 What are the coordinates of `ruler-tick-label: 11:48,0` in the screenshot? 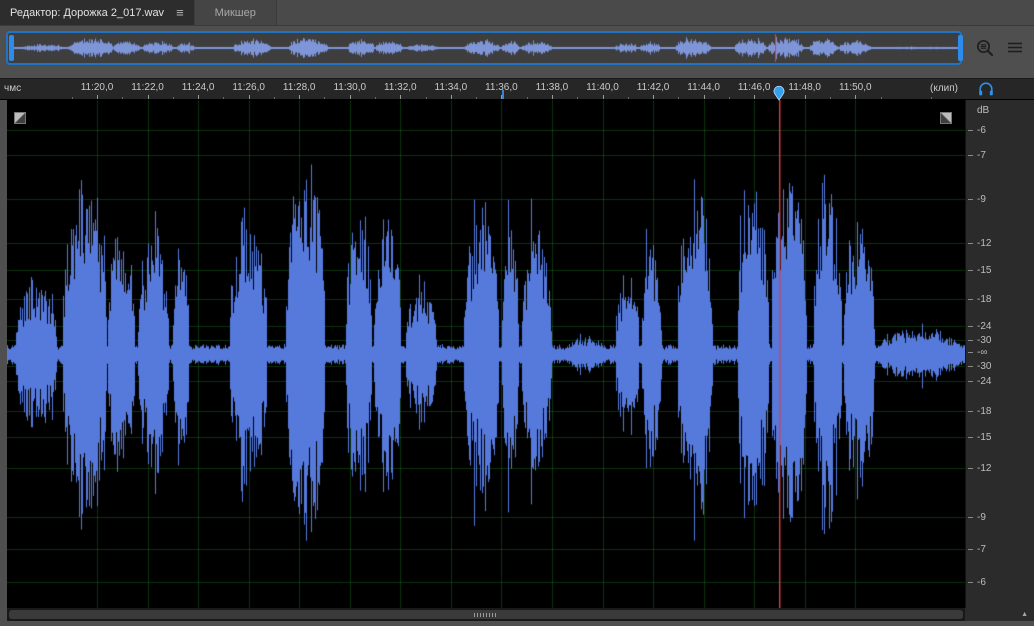 It's located at (804, 87).